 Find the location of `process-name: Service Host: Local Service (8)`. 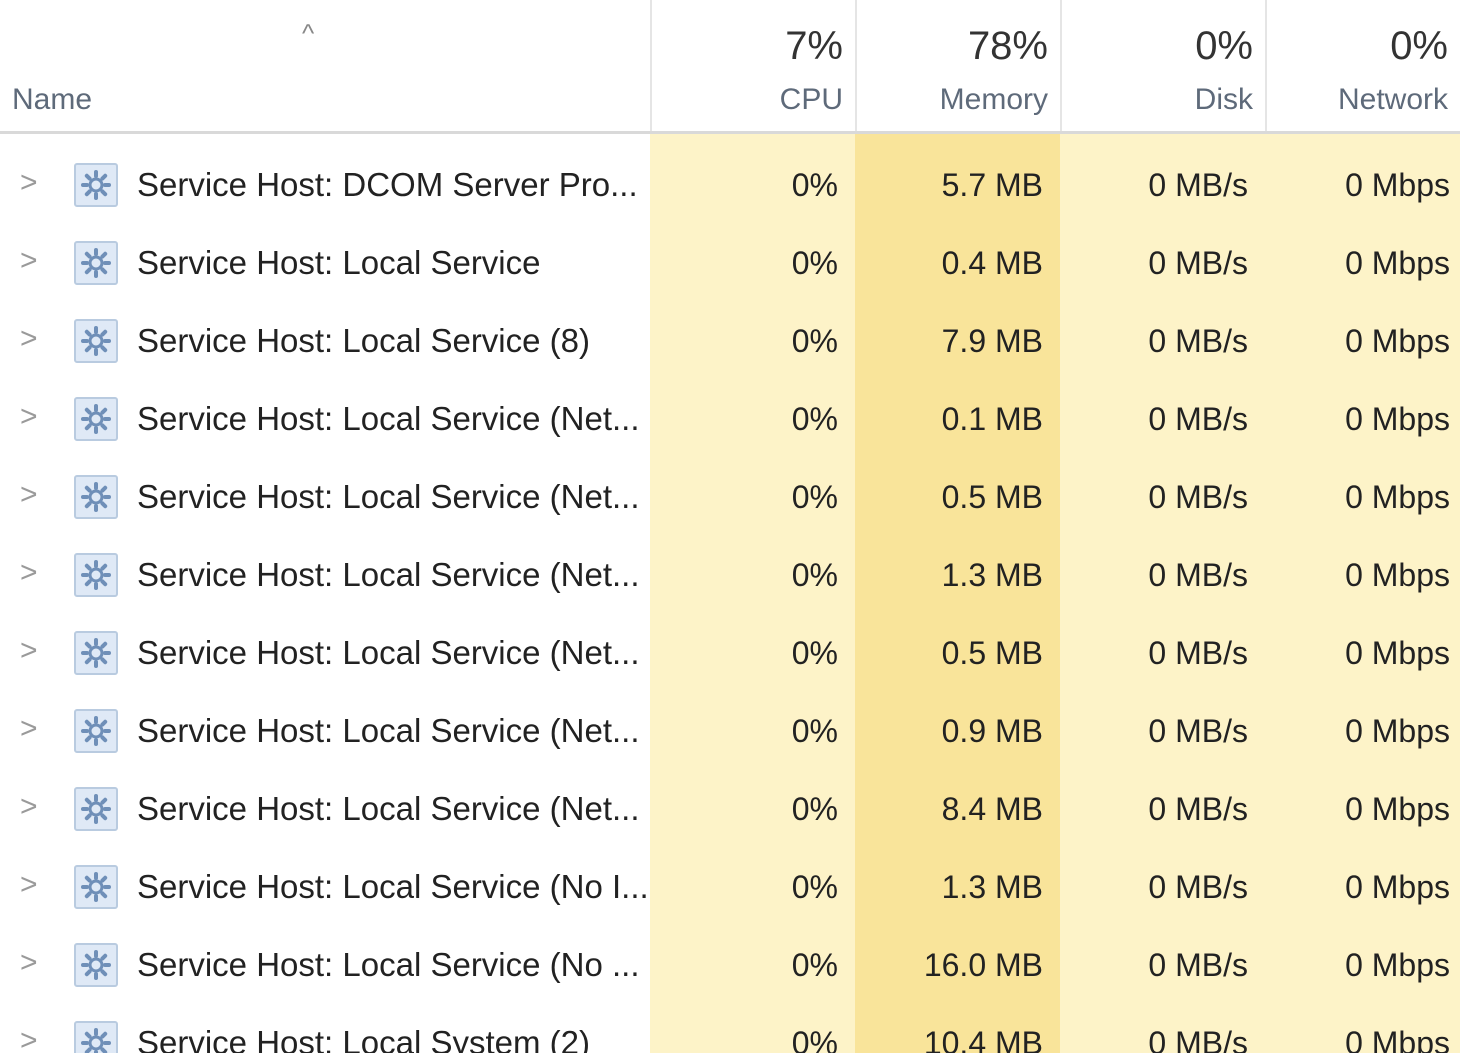

process-name: Service Host: Local Service (8) is located at coordinates (363, 340).